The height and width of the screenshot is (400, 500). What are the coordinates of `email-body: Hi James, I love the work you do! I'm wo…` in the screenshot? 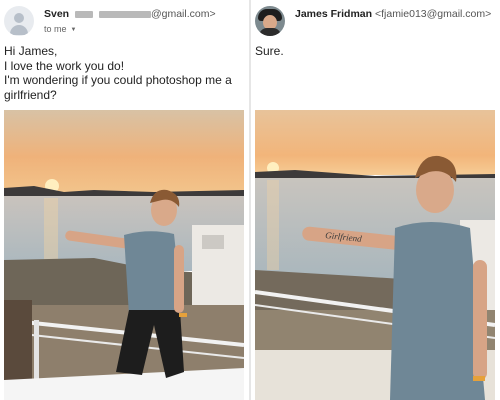 It's located at (125, 73).